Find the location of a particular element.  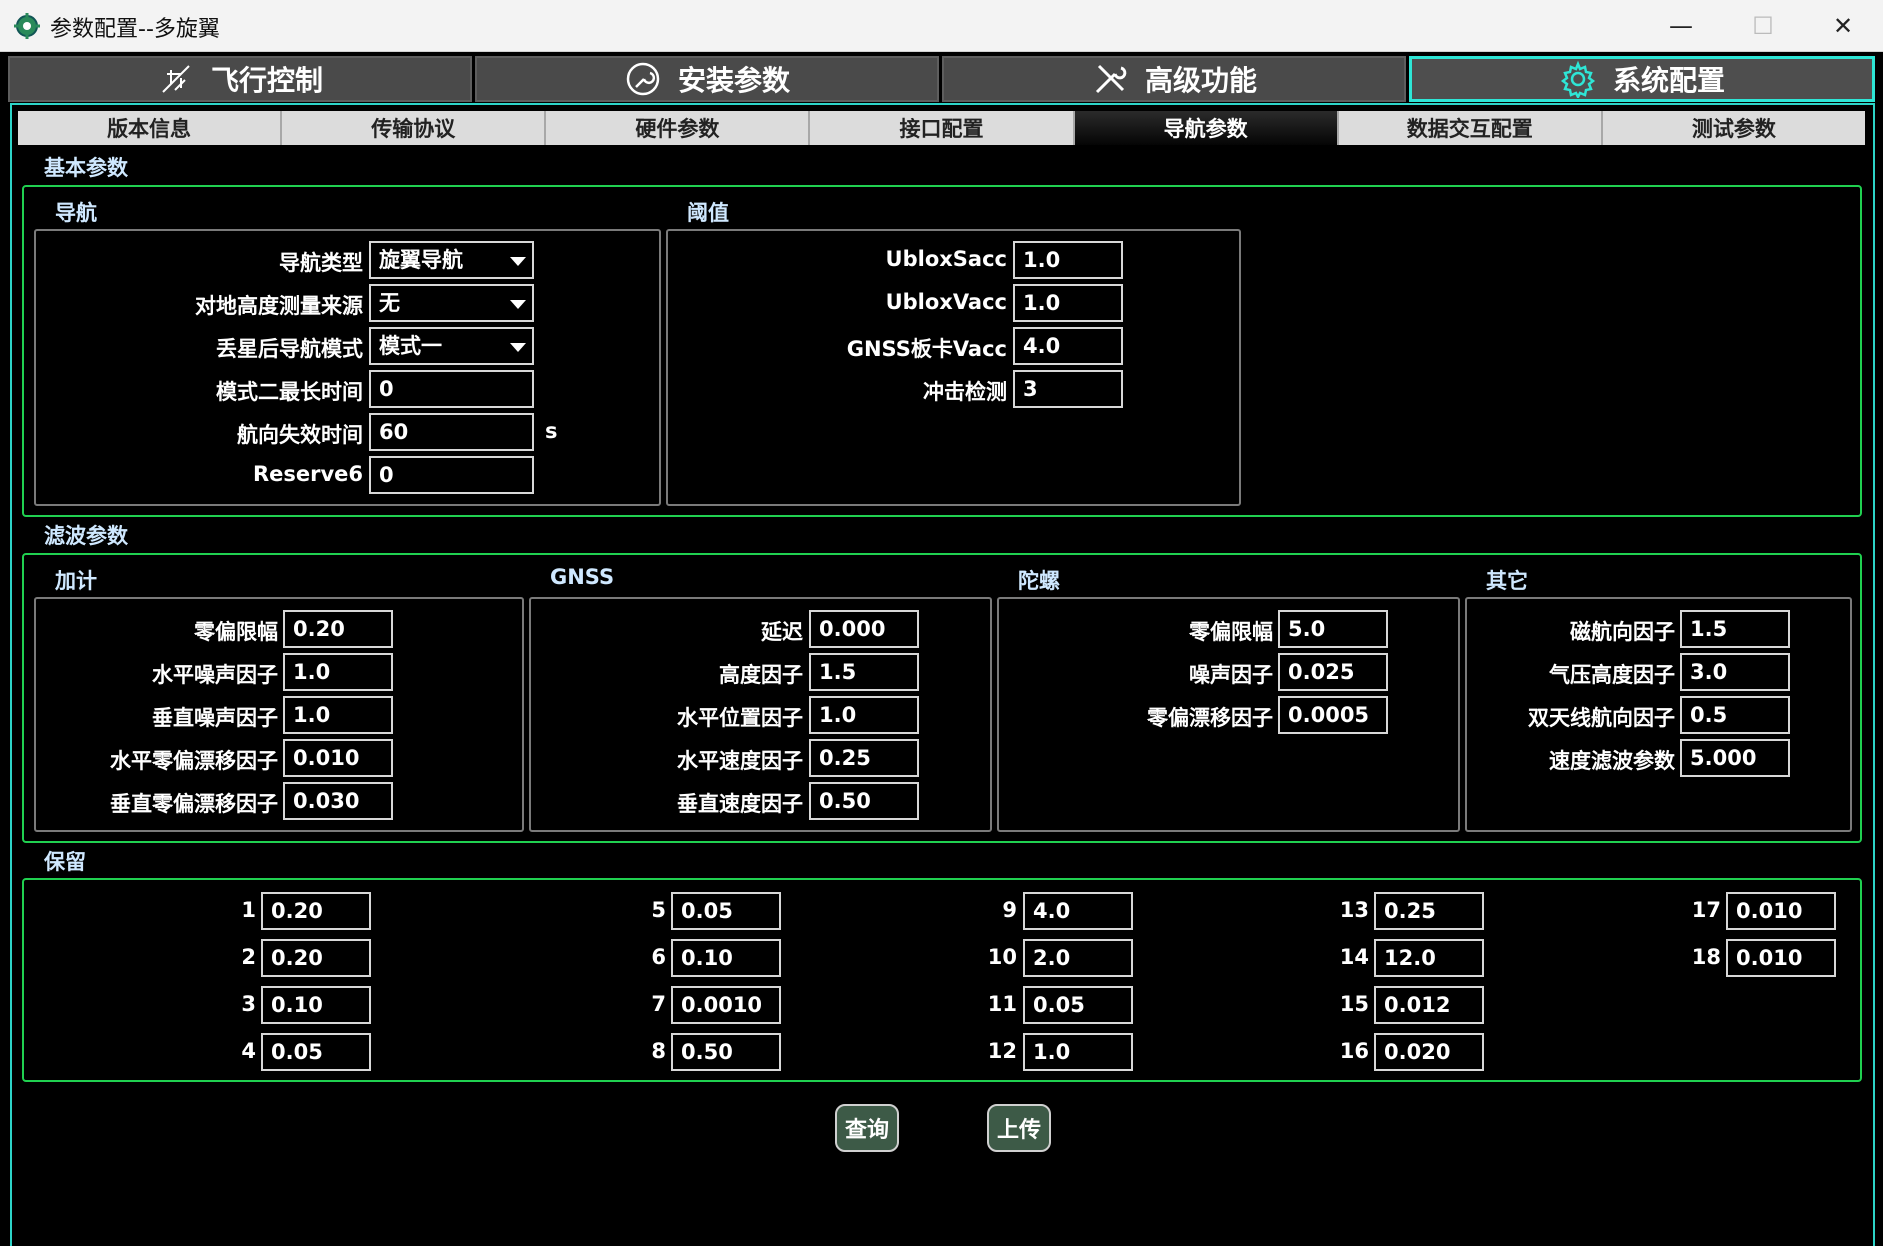

reserved-input-4: 0.05 is located at coordinates (316, 1052).